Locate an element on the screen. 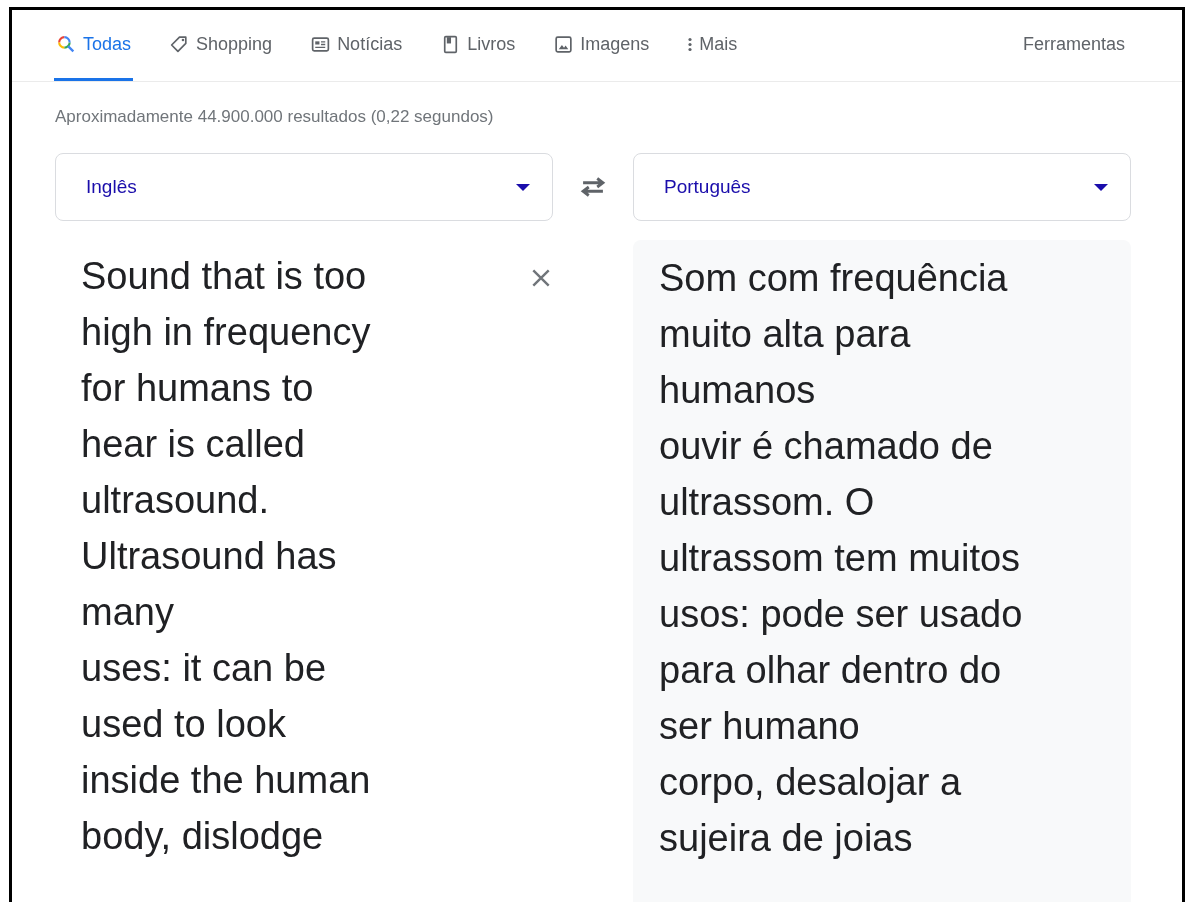 This screenshot has height=902, width=1192. tab: Notícias is located at coordinates (356, 45).